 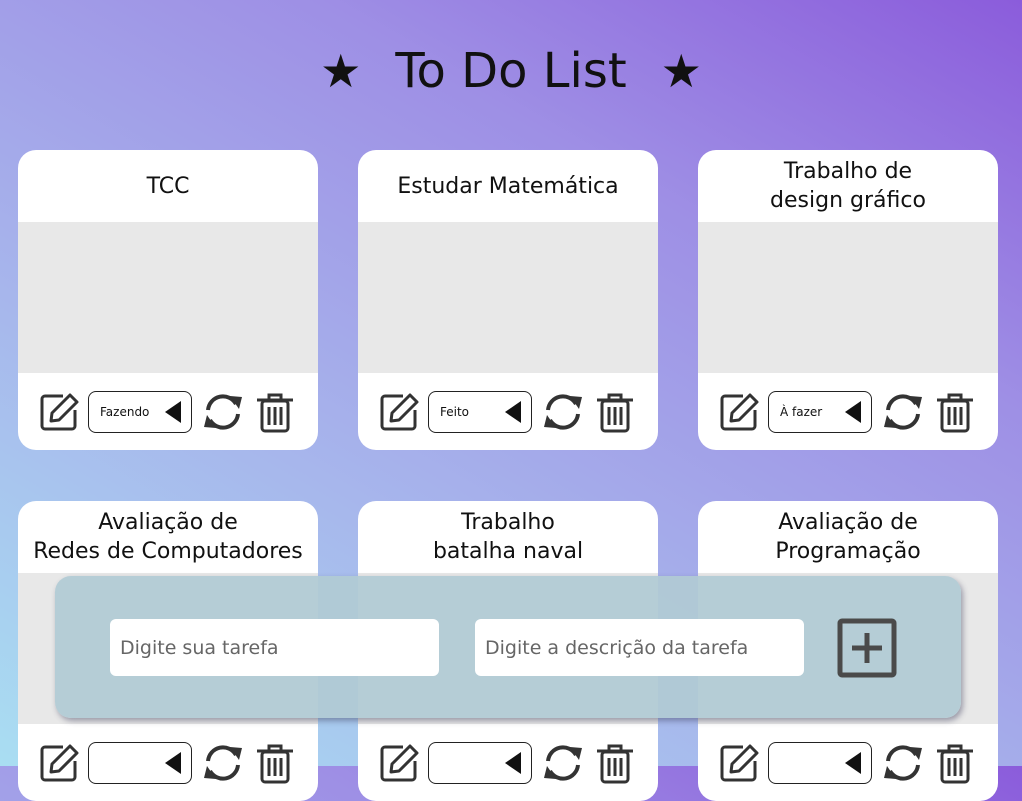 I want to click on task-card: Estudar Matemática Feito, so click(x=508, y=300).